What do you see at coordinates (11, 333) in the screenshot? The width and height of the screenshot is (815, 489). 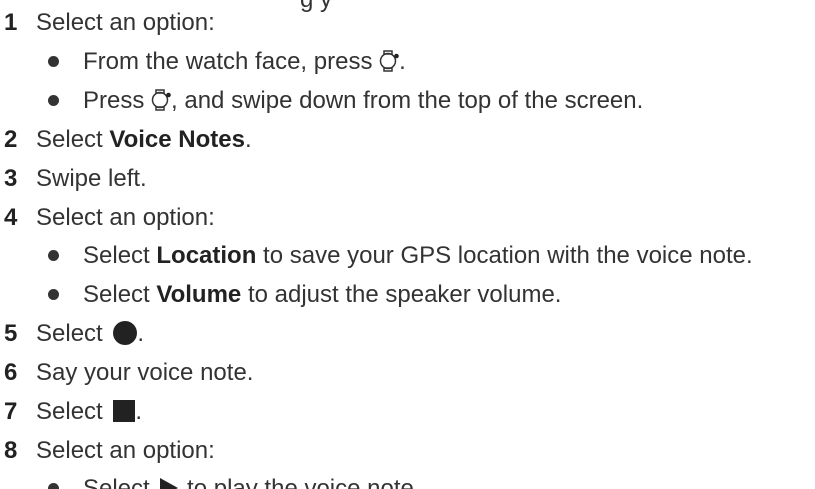 I see `step-number: 5` at bounding box center [11, 333].